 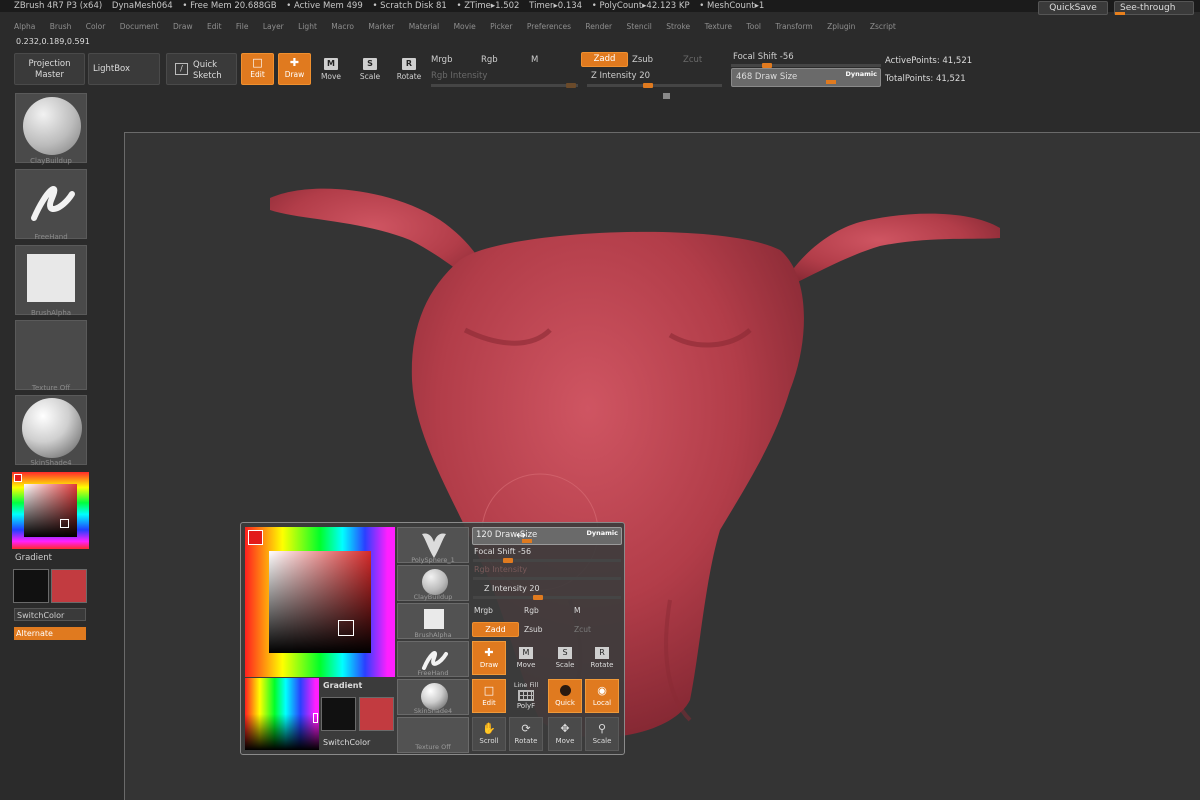 What do you see at coordinates (495, 629) in the screenshot?
I see `popup-zadd-button: Zadd` at bounding box center [495, 629].